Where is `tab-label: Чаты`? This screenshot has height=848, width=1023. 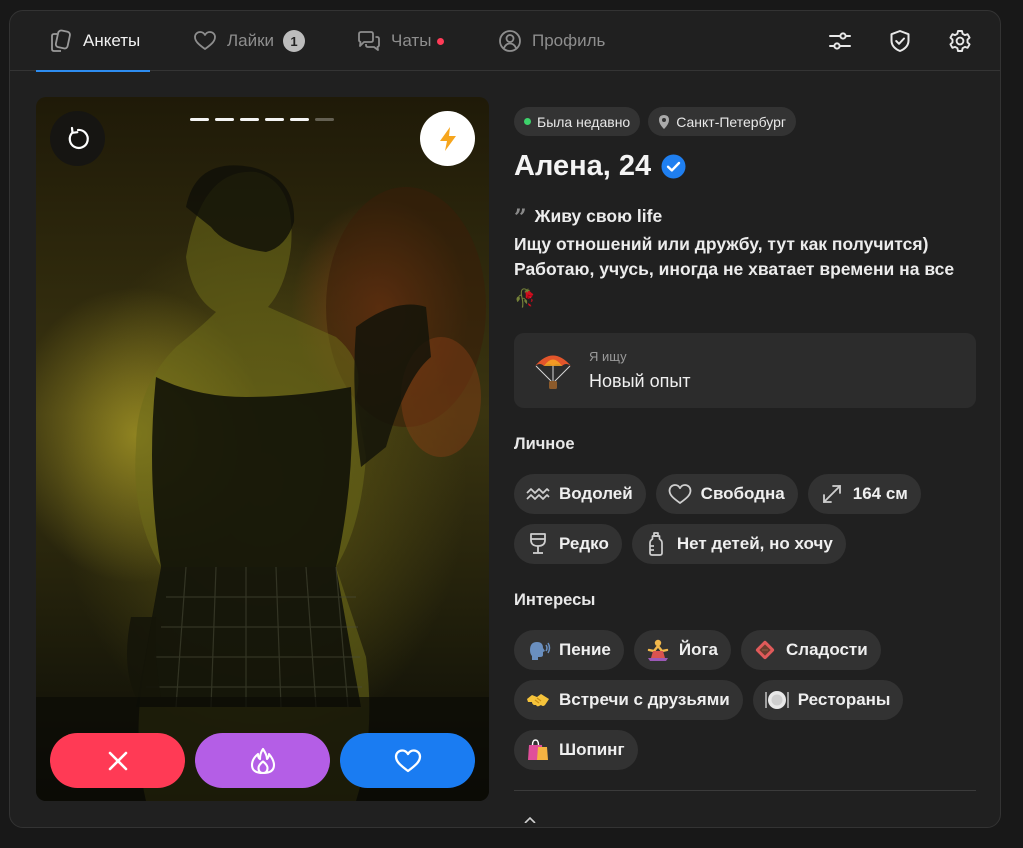 tab-label: Чаты is located at coordinates (411, 40).